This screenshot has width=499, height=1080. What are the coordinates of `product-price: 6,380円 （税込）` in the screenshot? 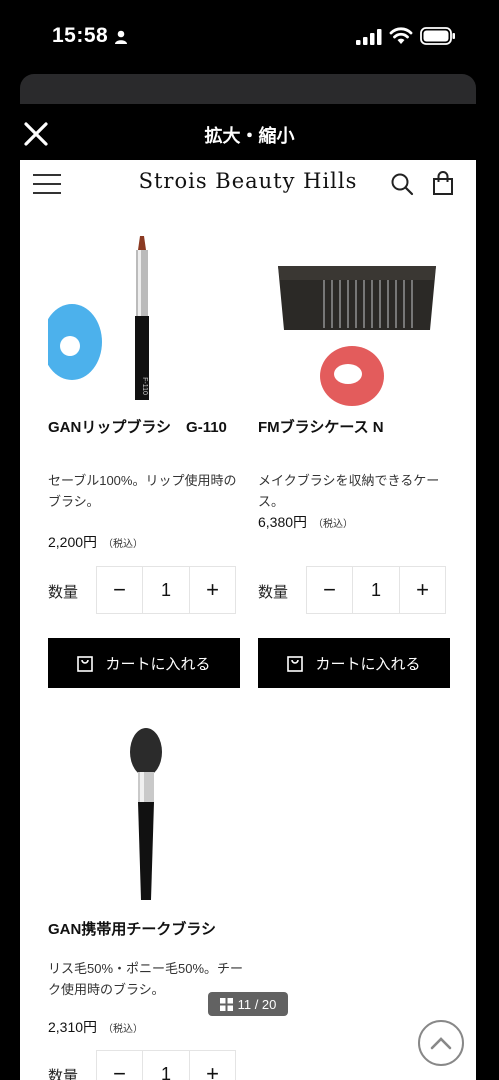 It's located at (305, 522).